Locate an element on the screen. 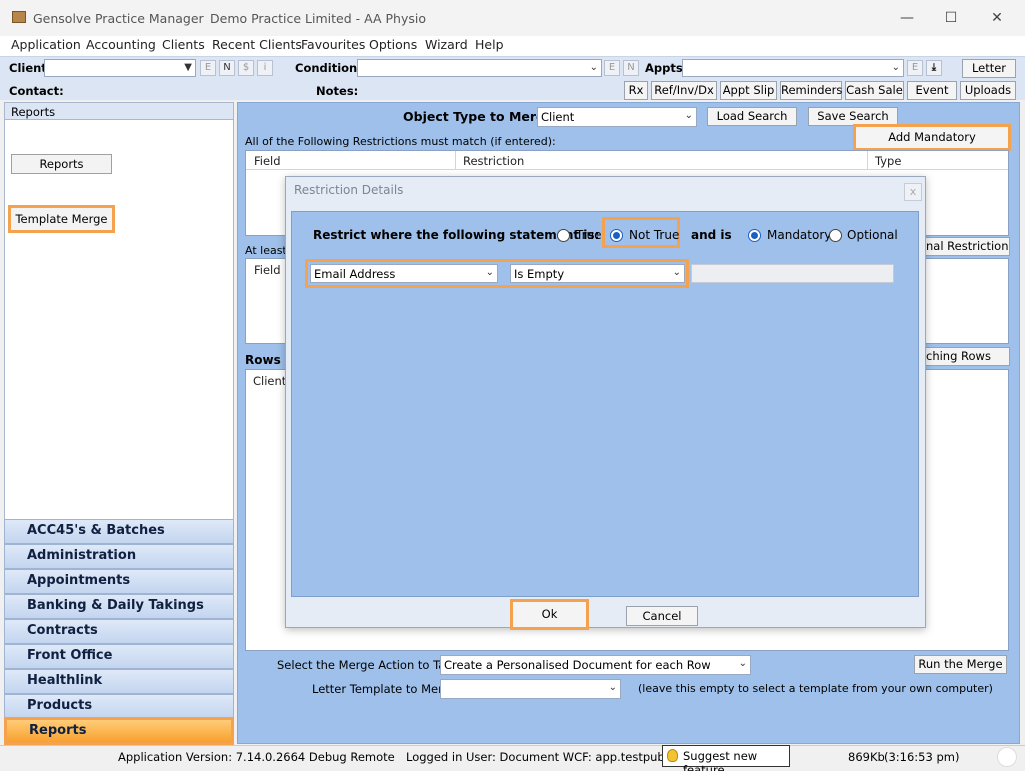  client-e-button: E is located at coordinates (208, 68).